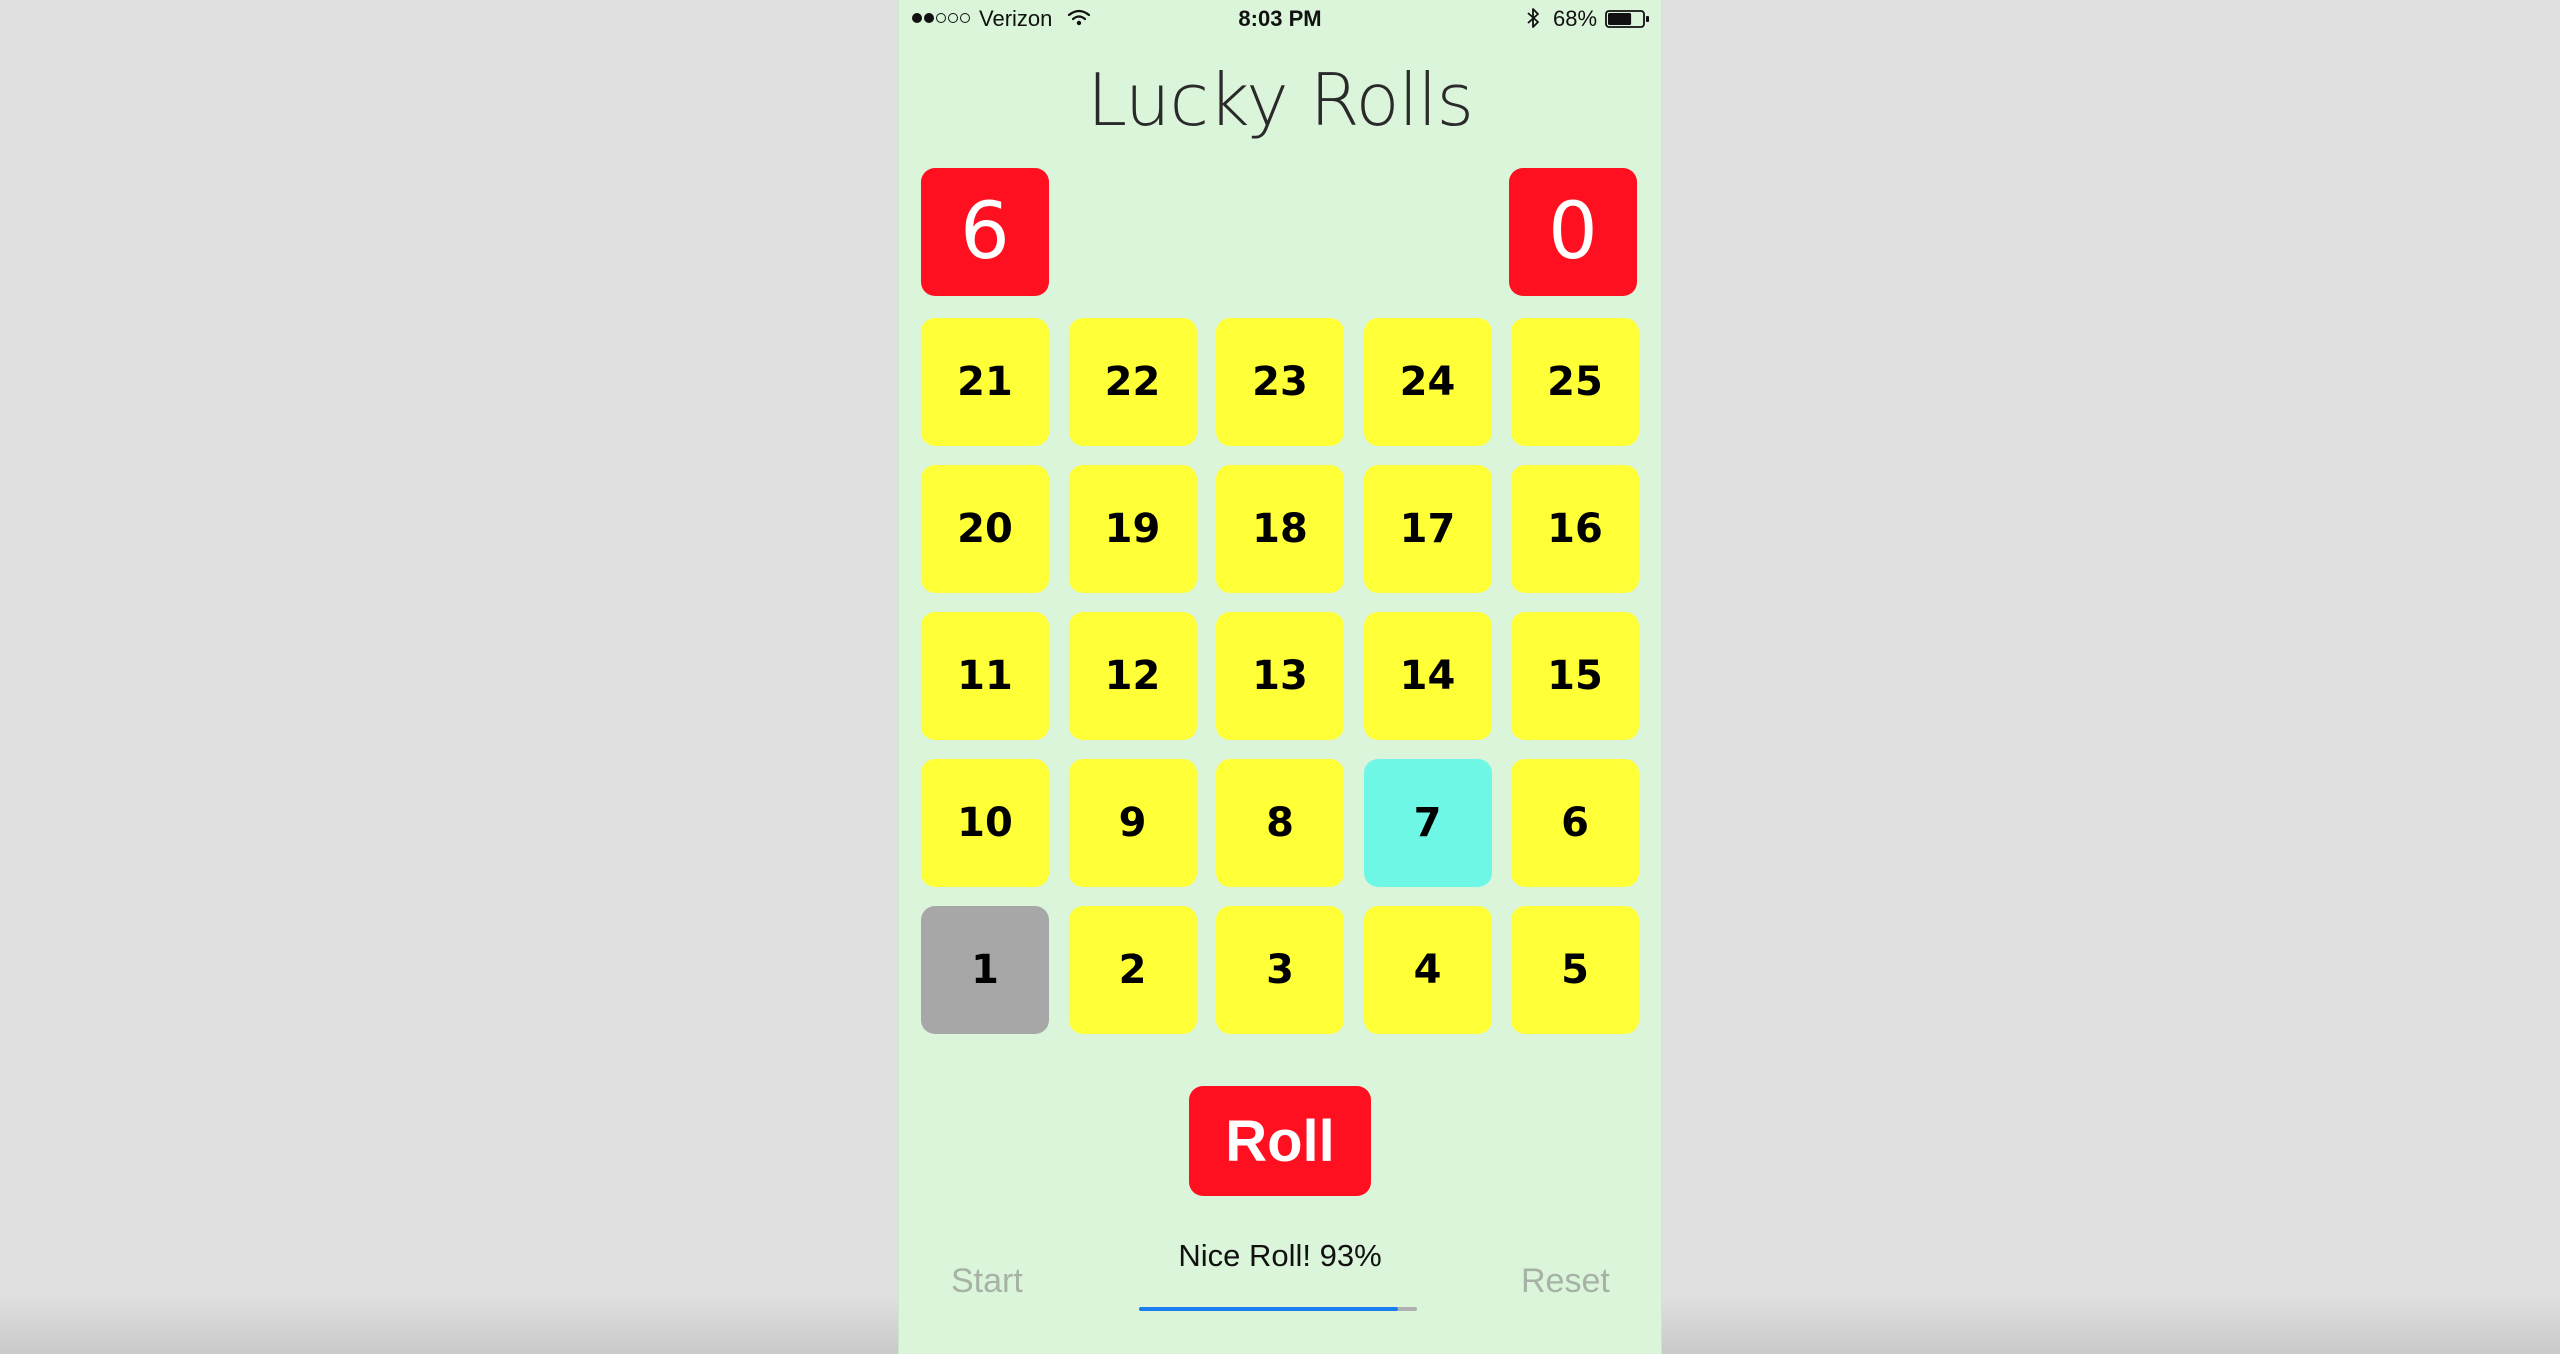 This screenshot has height=1354, width=2560. I want to click on board-tile-23: 23, so click(1280, 382).